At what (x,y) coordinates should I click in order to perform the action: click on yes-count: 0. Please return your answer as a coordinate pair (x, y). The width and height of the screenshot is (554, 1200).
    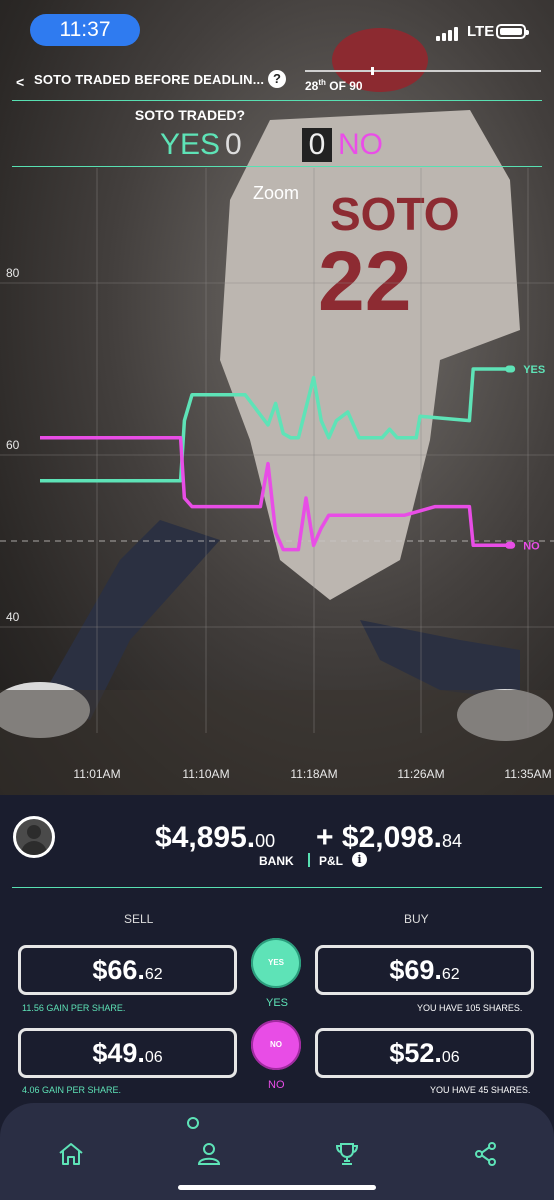
    Looking at the image, I should click on (233, 144).